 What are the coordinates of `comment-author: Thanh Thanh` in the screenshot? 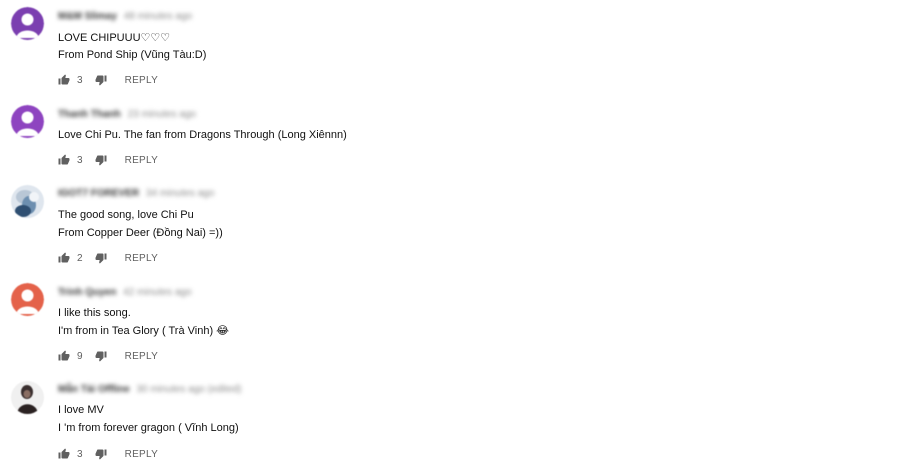 It's located at (89, 114).